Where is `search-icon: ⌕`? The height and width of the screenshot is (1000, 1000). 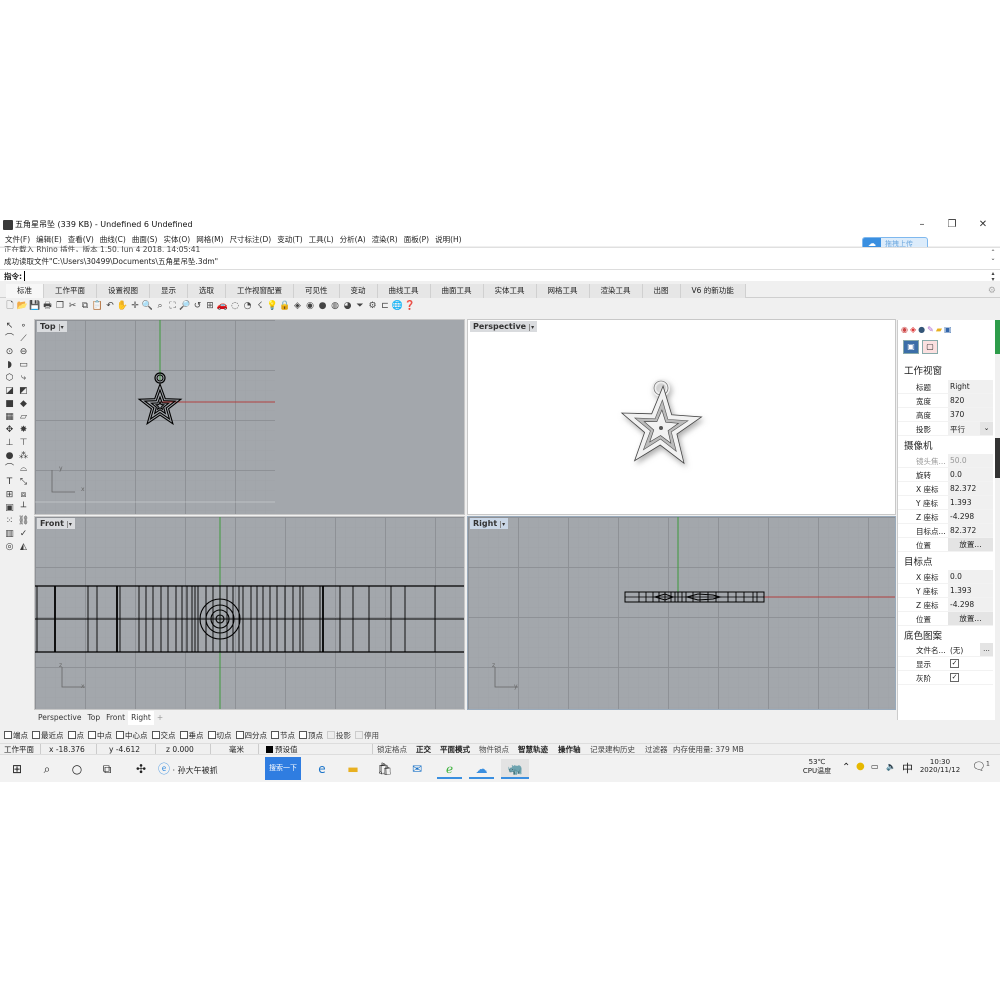 search-icon: ⌕ is located at coordinates (47, 769).